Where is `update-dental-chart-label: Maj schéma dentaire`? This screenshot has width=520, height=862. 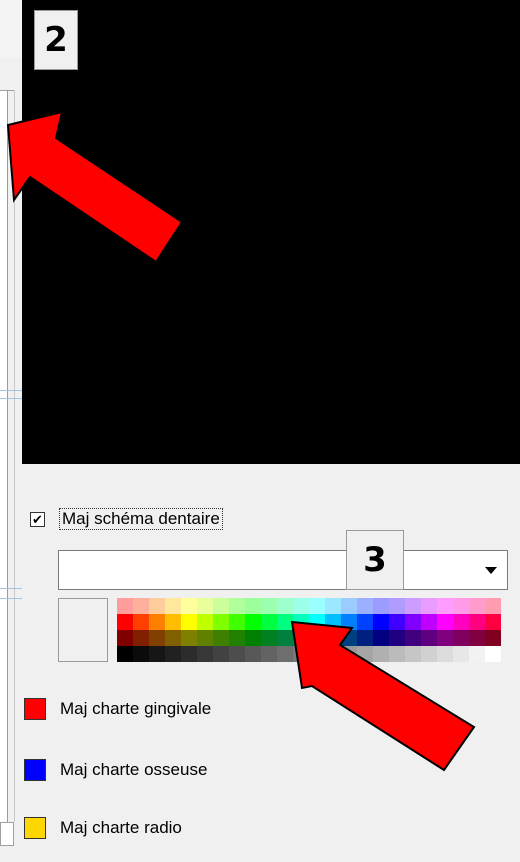 update-dental-chart-label: Maj schéma dentaire is located at coordinates (141, 519).